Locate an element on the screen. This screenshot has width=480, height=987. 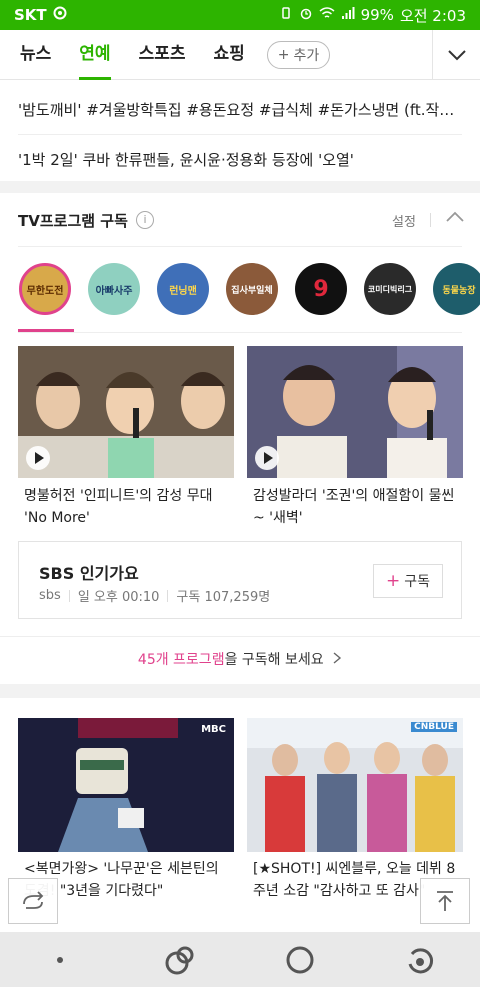
arrow-up-icon is located at coordinates (445, 901).